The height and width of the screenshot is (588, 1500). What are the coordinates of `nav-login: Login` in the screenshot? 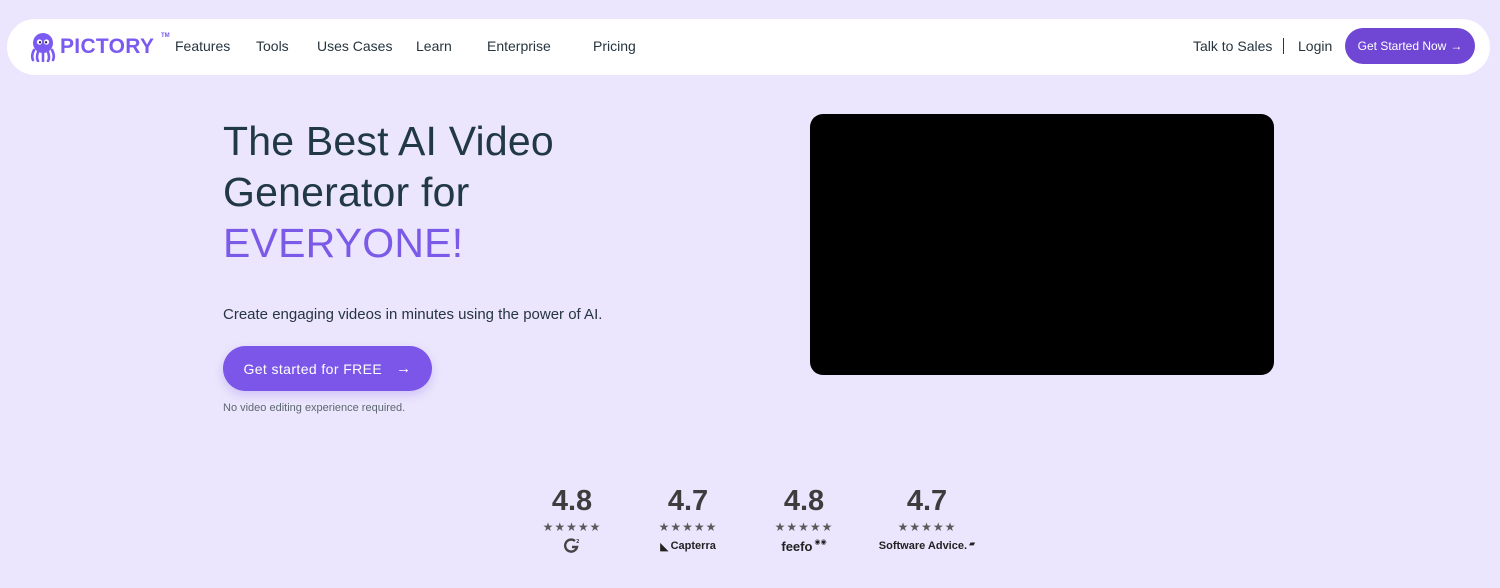 It's located at (1315, 46).